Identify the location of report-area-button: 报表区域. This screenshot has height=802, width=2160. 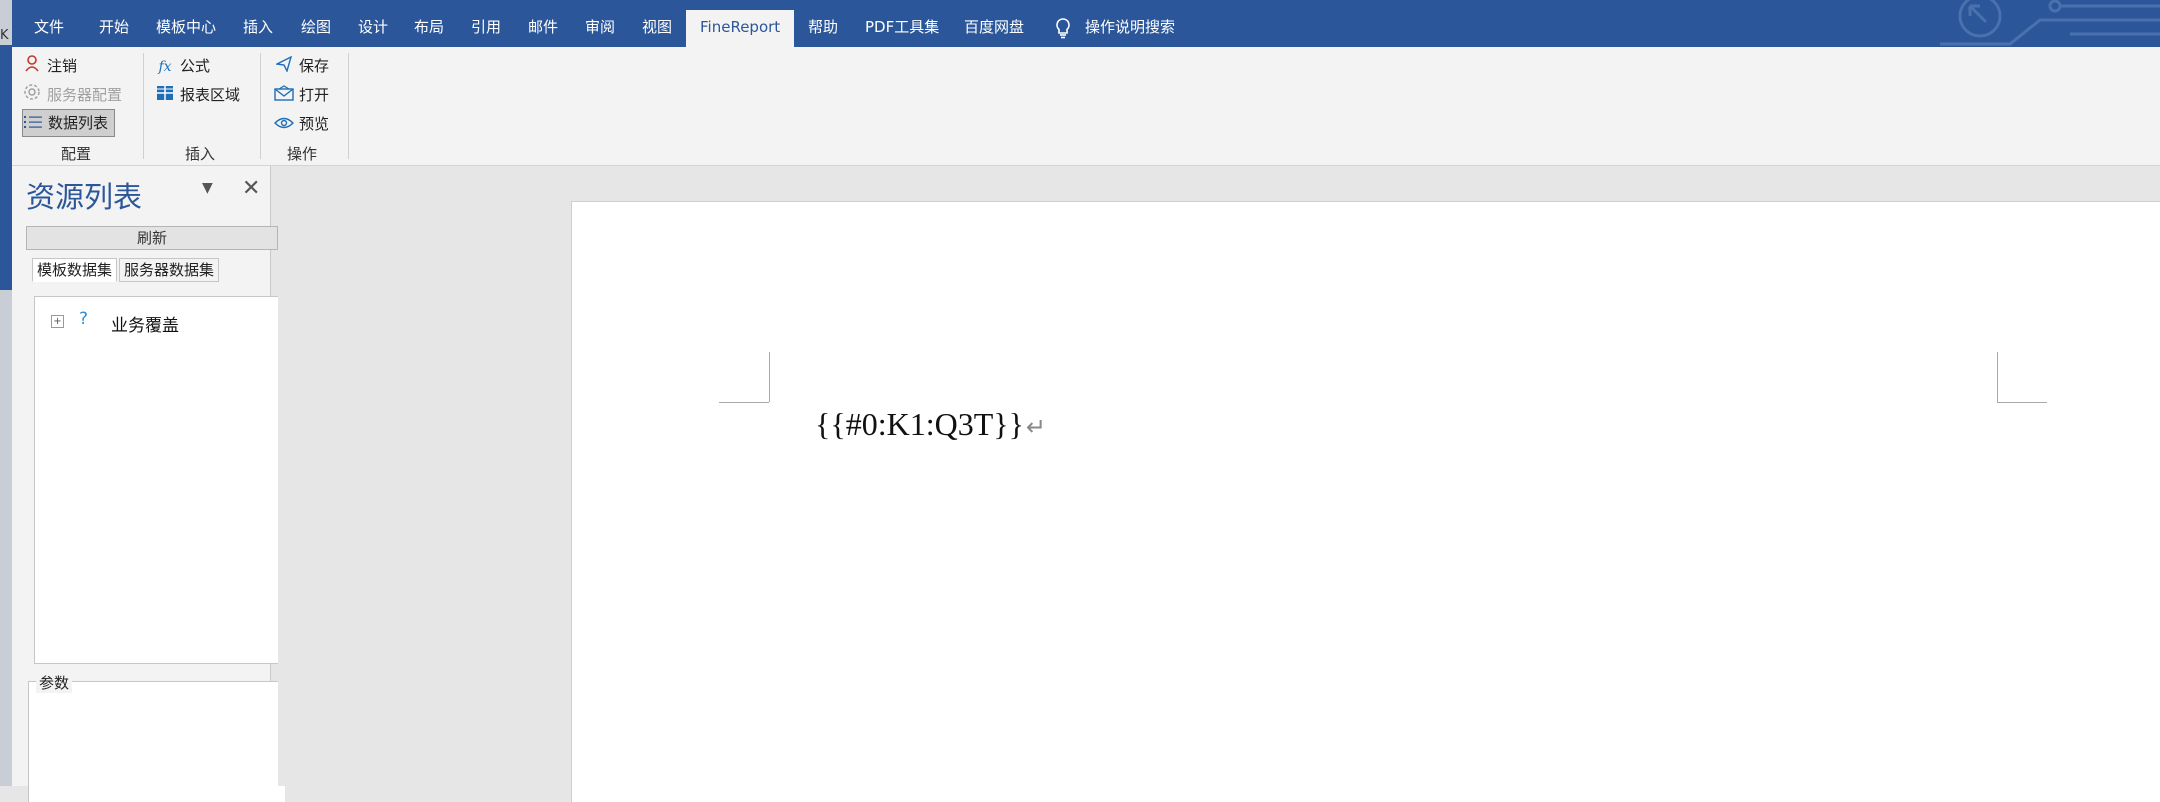
(197, 95).